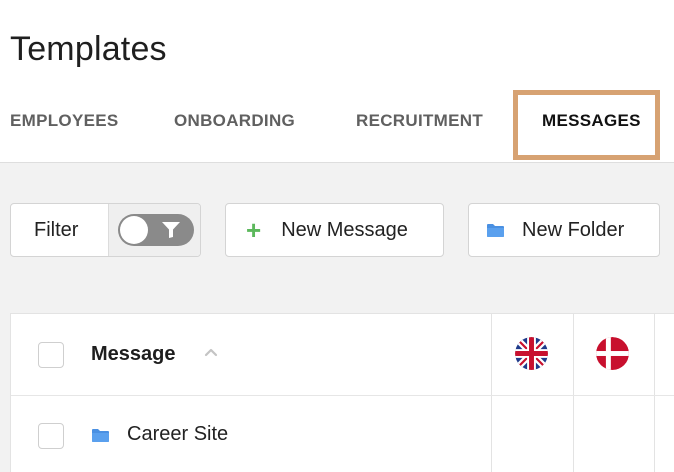 The width and height of the screenshot is (674, 472). I want to click on row-checkbox, so click(51, 436).